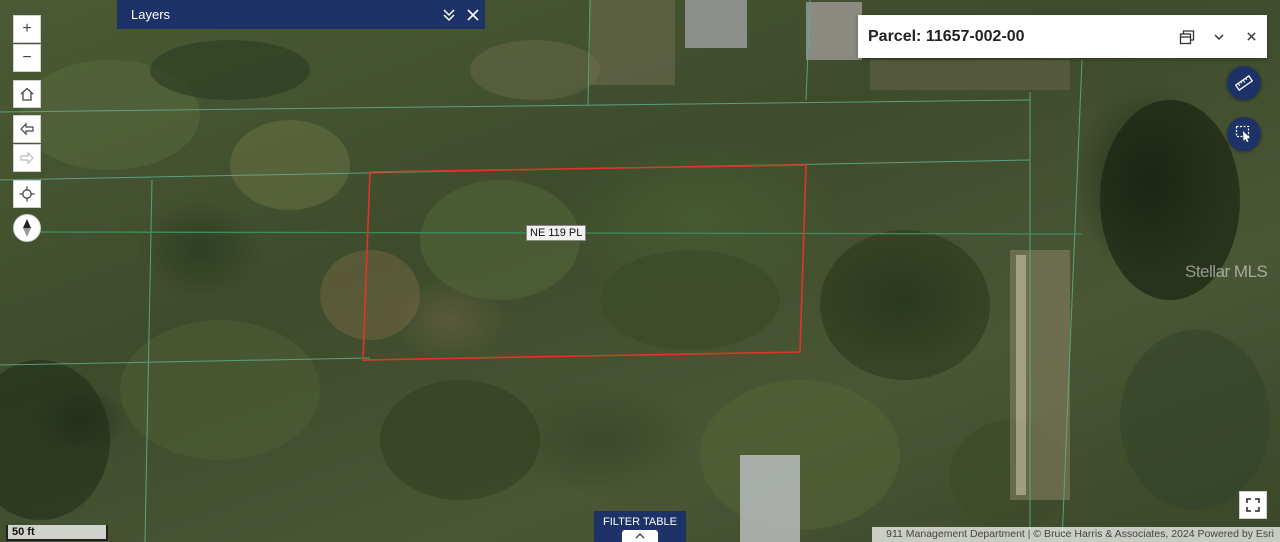  Describe the element at coordinates (27, 58) in the screenshot. I see `zoom-out-button: −` at that location.